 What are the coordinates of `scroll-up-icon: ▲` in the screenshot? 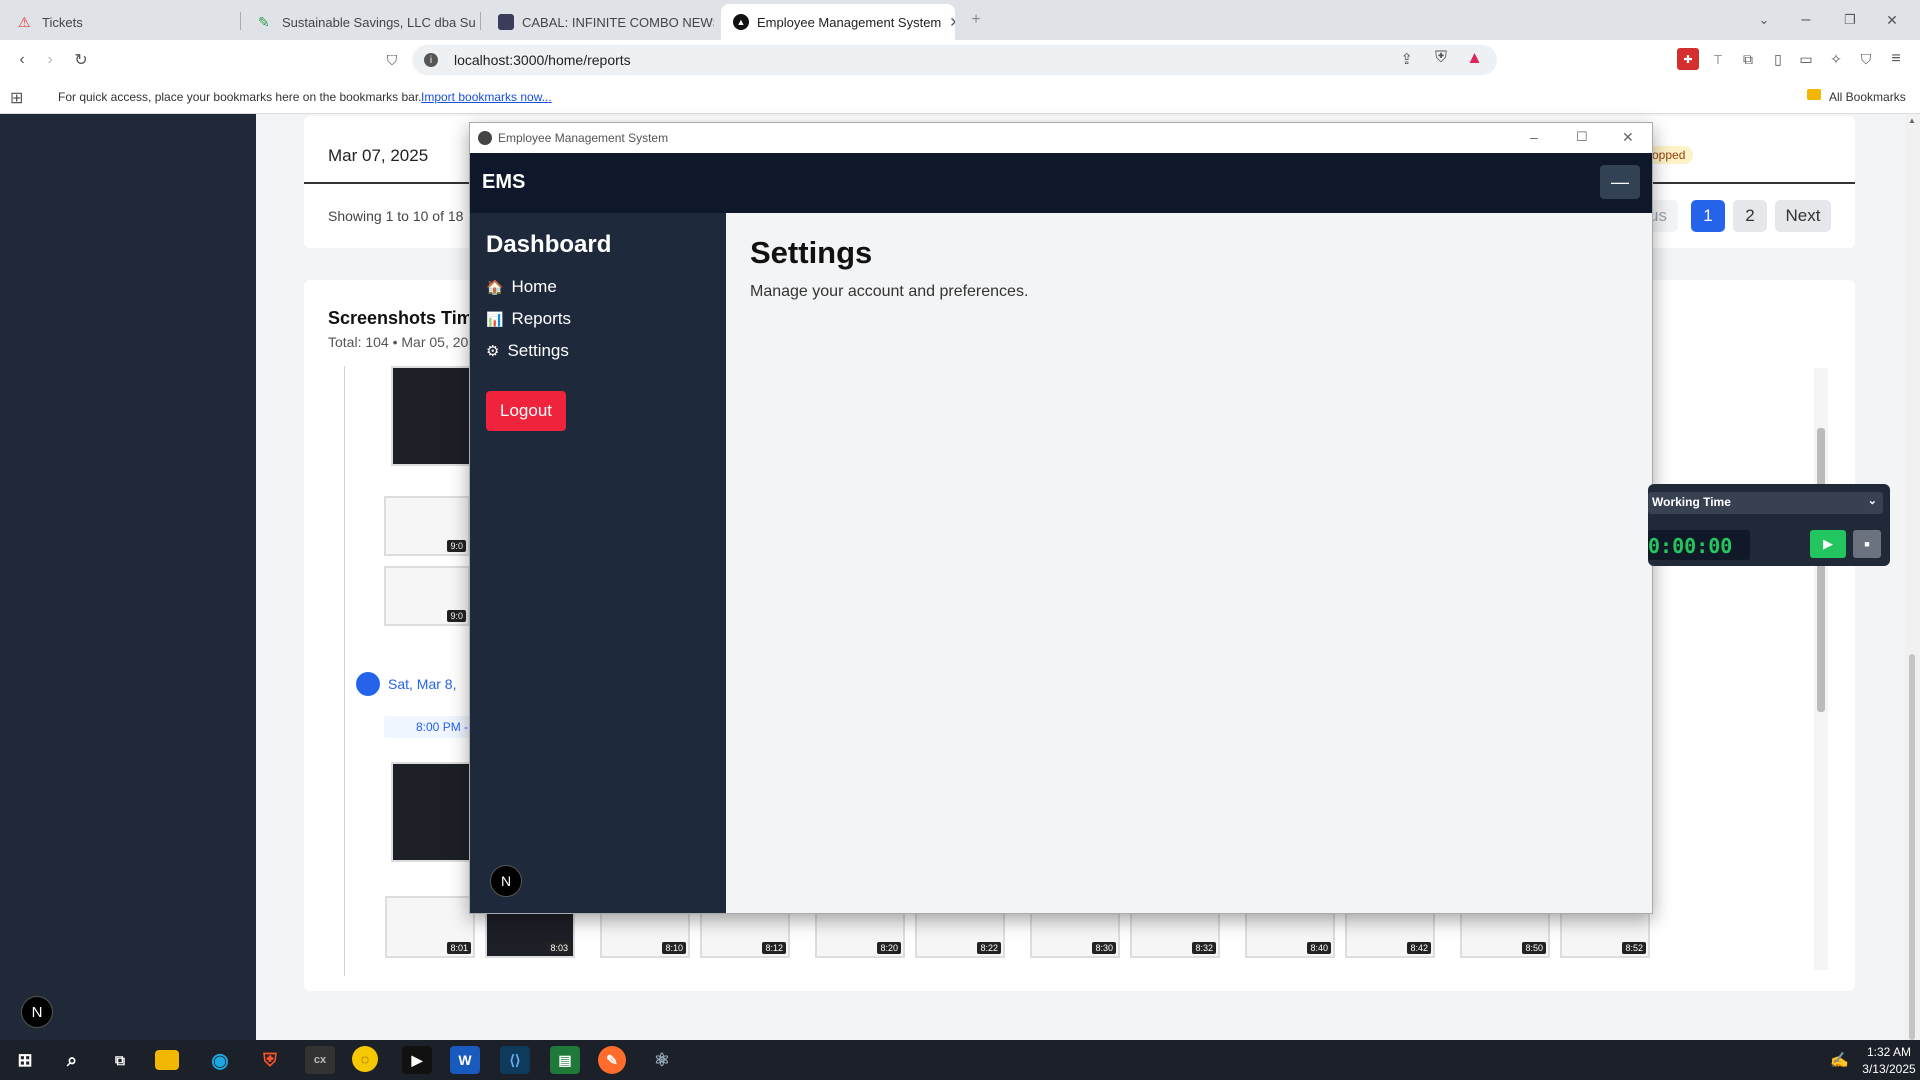 It's located at (1912, 120).